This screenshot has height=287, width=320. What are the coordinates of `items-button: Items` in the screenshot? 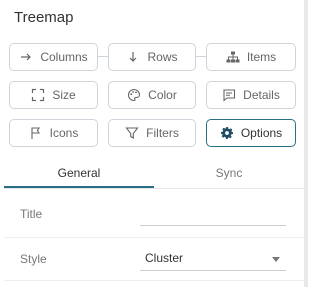 It's located at (251, 57).